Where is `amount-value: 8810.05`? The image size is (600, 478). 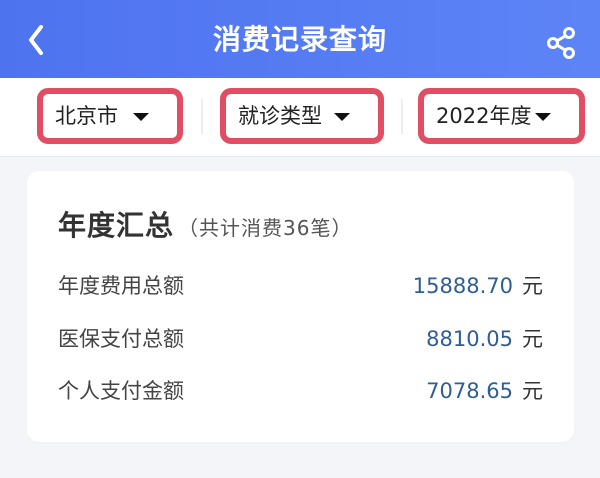 amount-value: 8810.05 is located at coordinates (469, 339).